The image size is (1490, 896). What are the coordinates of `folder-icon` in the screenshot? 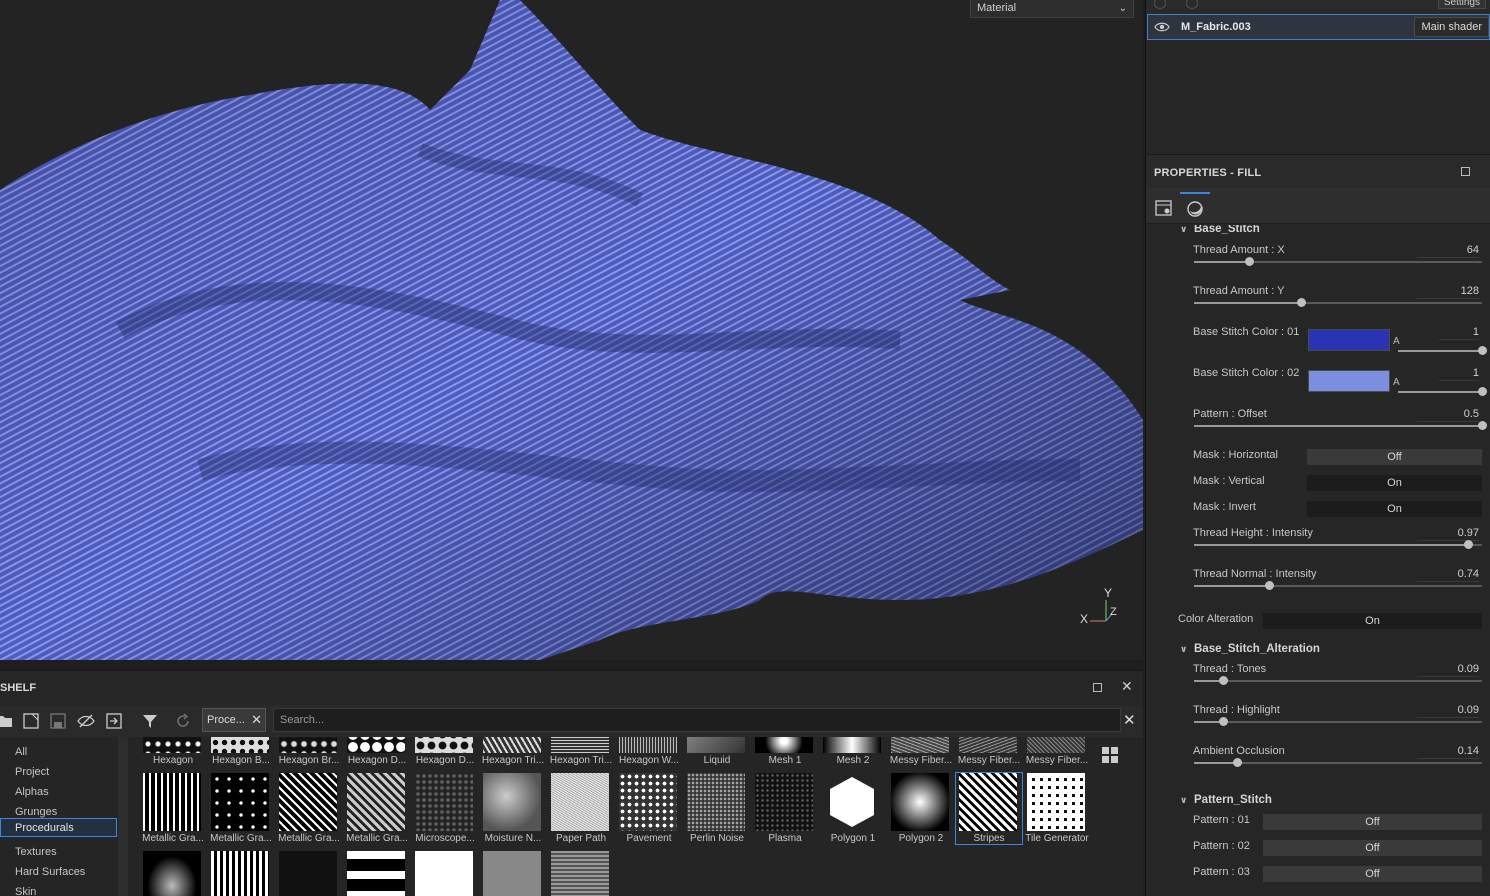 It's located at (7, 721).